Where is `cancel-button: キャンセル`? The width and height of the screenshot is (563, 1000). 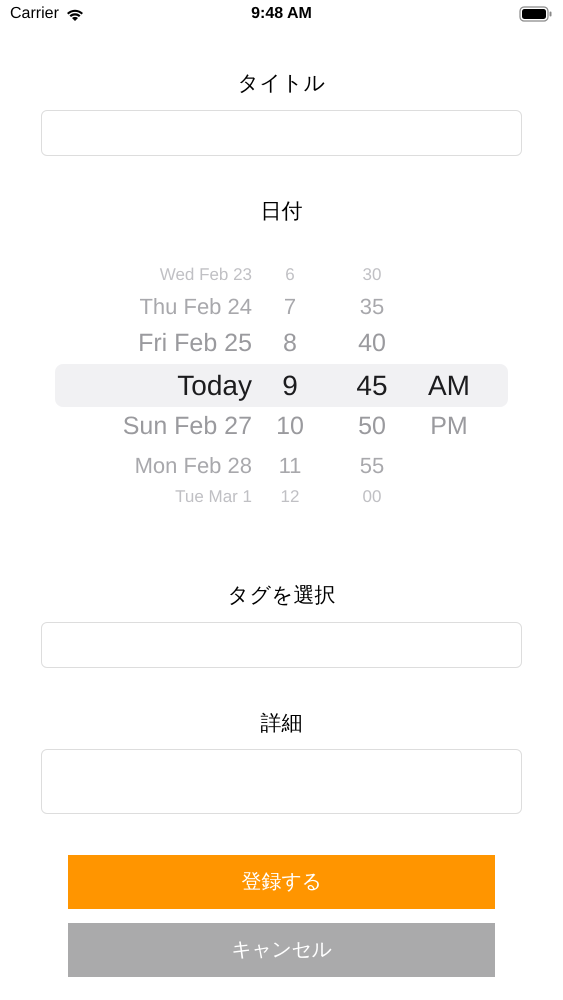
cancel-button: キャンセル is located at coordinates (281, 950).